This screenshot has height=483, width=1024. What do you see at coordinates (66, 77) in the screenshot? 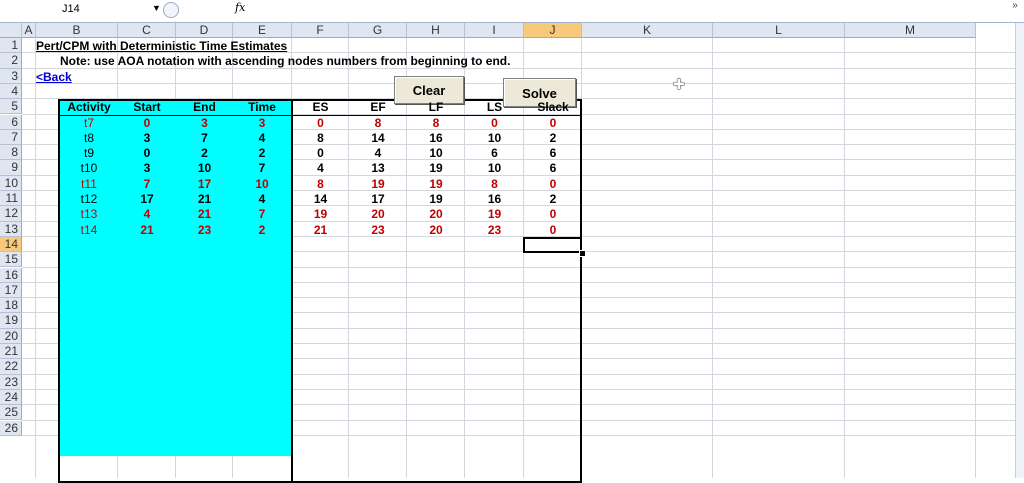
I see `back-link: <Back` at bounding box center [66, 77].